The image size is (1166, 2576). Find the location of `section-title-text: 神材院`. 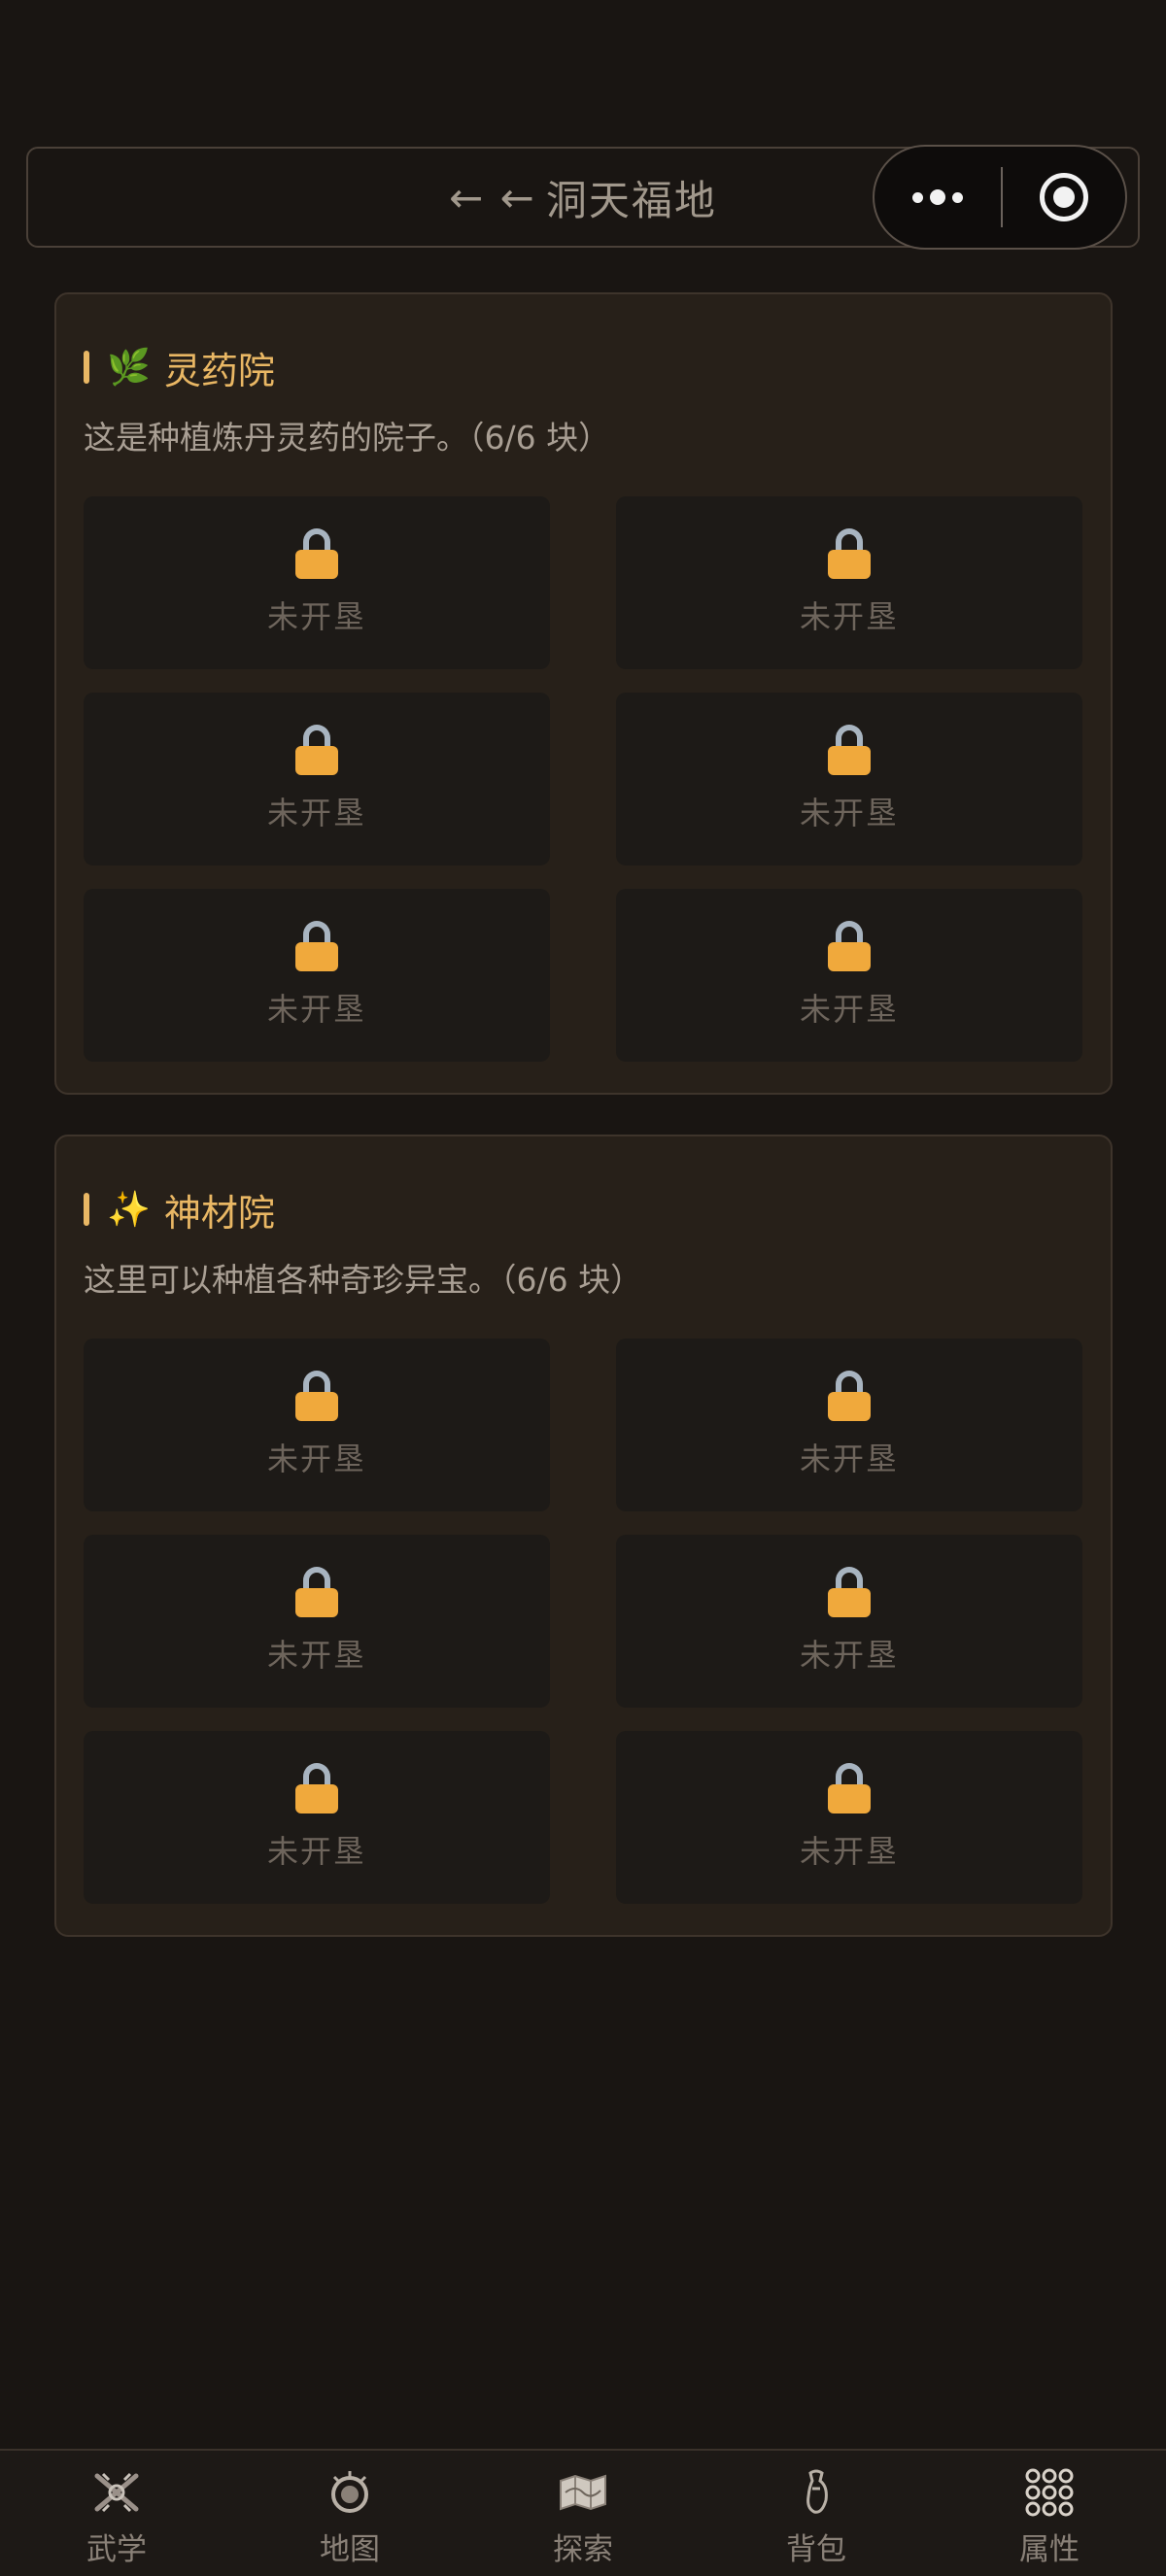

section-title-text: 神材院 is located at coordinates (219, 1213).